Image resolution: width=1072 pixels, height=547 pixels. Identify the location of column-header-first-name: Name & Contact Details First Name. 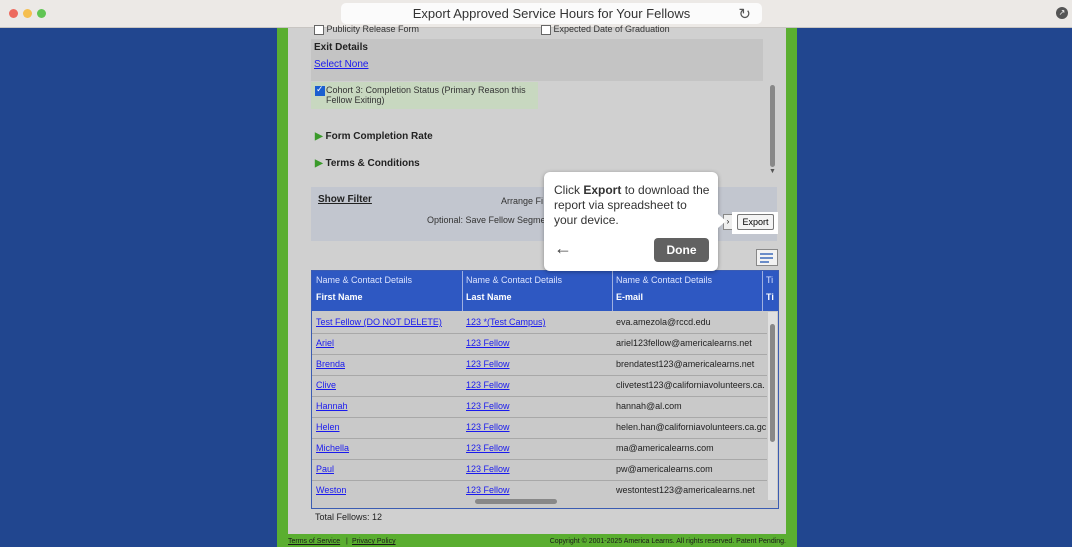
(387, 291).